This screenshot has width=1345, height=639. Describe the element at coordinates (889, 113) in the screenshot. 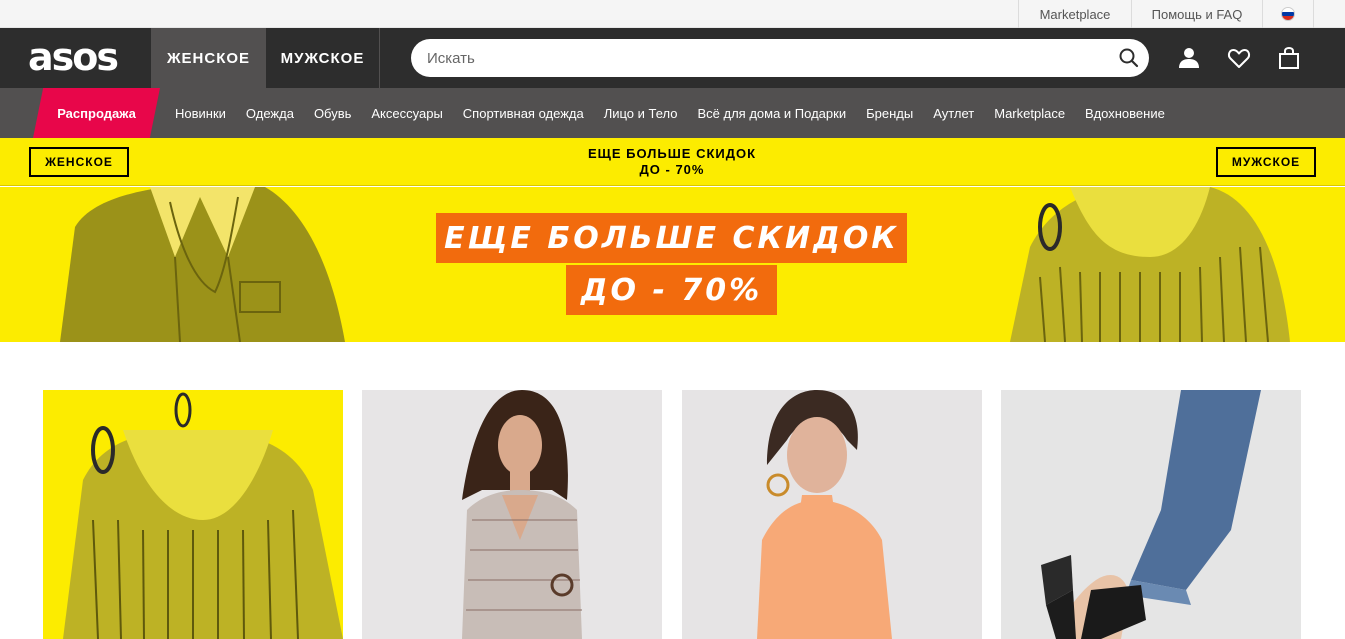

I see `nav-item-brands: Бренды` at that location.